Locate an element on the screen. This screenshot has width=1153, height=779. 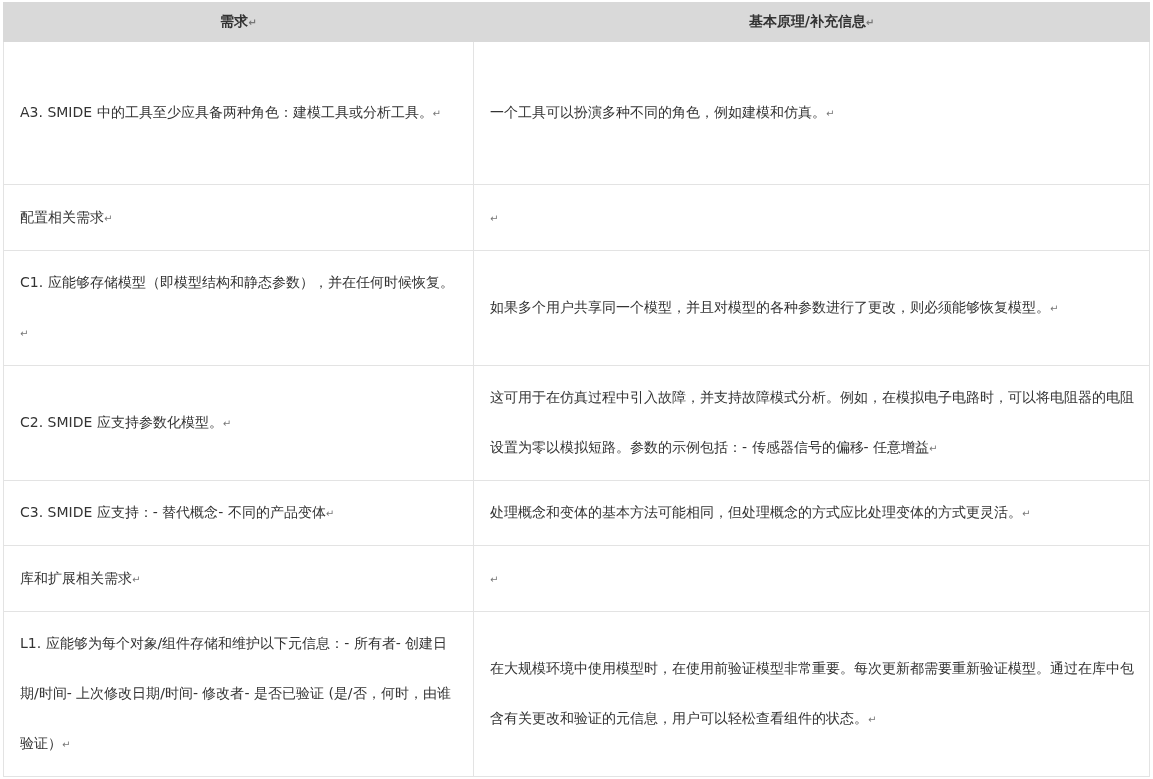
table-cell: 如果多个用户共享同一个模型，并且对模型的各种参数进行了更改，则必须能够恢复模型。↵ is located at coordinates (811, 308).